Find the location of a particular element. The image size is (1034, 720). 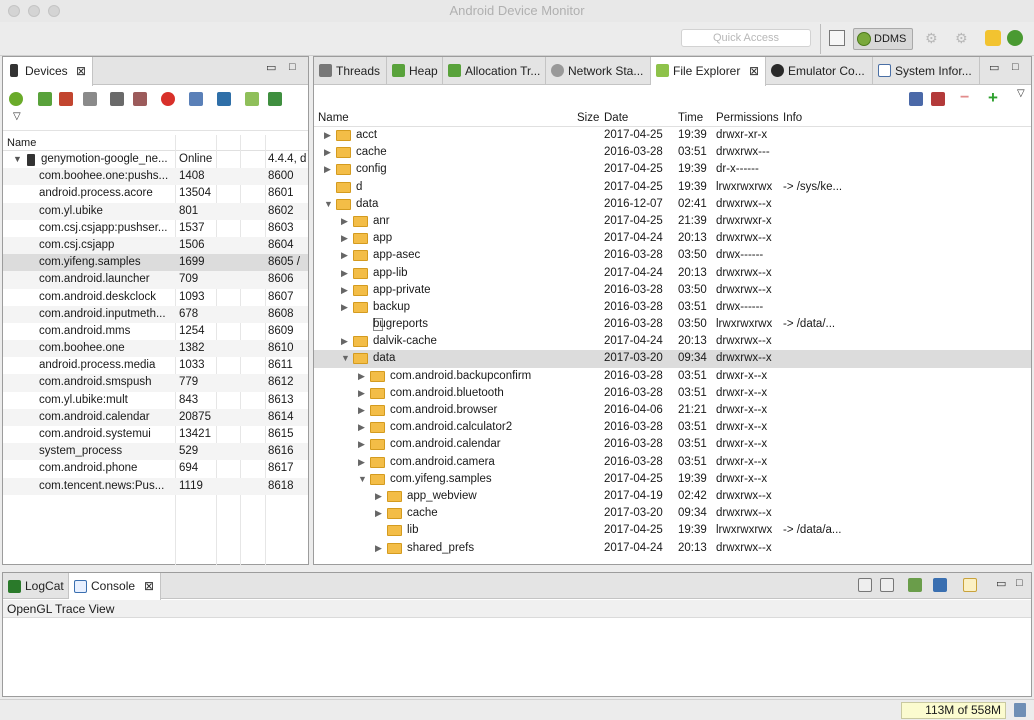

folder-row: ▶ cache 2017-03-20 09:34 drwxrwx--x is located at coordinates (672, 513).